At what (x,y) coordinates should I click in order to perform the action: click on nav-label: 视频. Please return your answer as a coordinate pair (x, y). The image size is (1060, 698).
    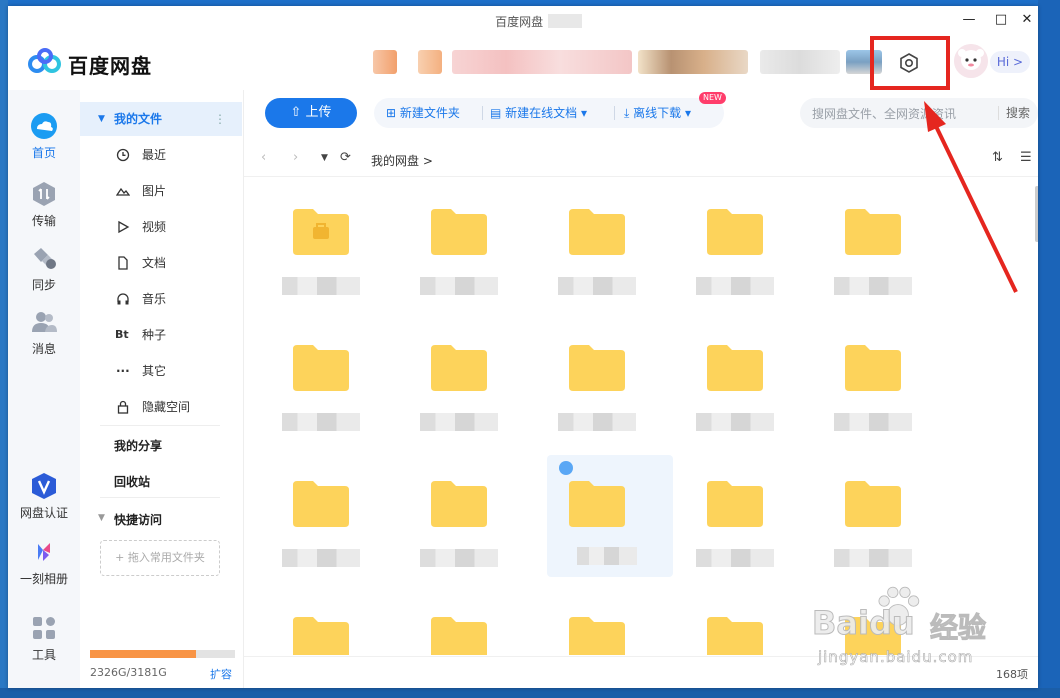
    Looking at the image, I should click on (154, 227).